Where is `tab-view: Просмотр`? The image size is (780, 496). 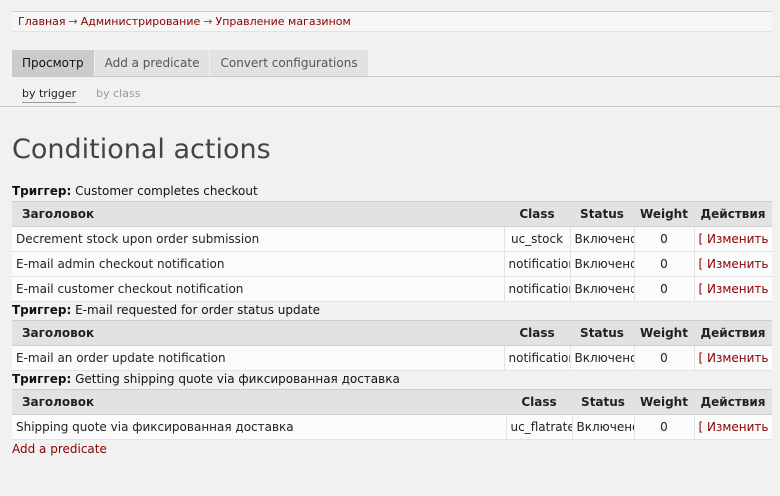 tab-view: Просмотр is located at coordinates (53, 63).